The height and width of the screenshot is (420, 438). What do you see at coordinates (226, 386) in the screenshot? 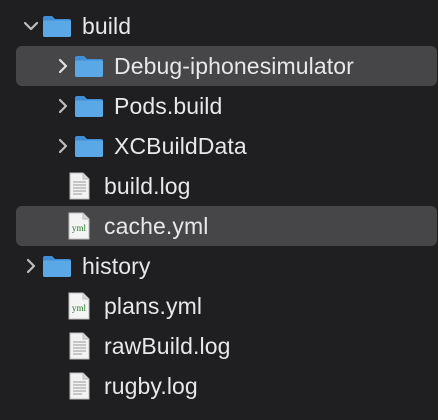
I see `tree-item-rugby-log: rugby.log` at bounding box center [226, 386].